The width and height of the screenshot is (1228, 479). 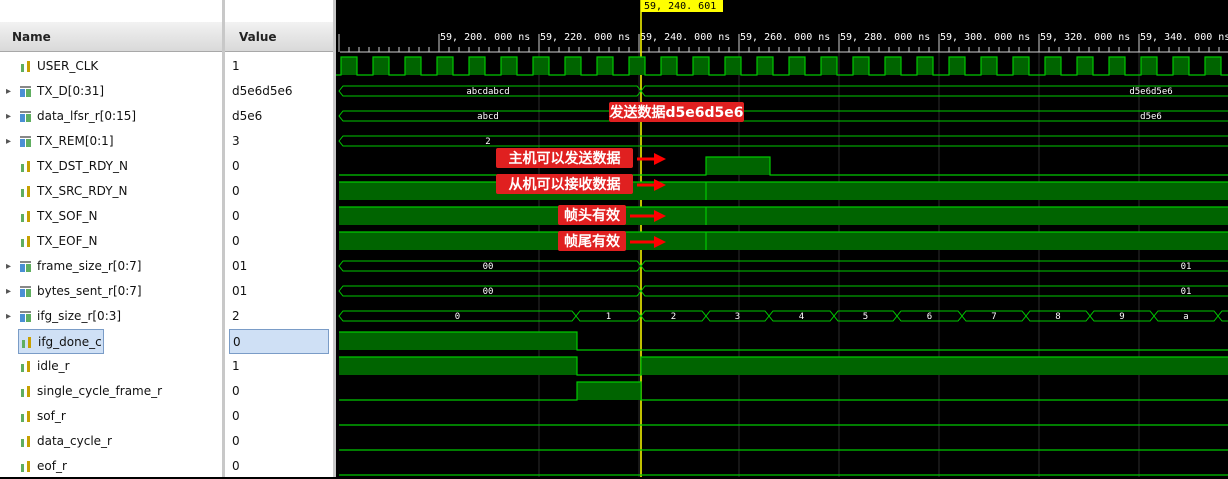 What do you see at coordinates (737, 317) in the screenshot?
I see `bus-value-label: 3` at bounding box center [737, 317].